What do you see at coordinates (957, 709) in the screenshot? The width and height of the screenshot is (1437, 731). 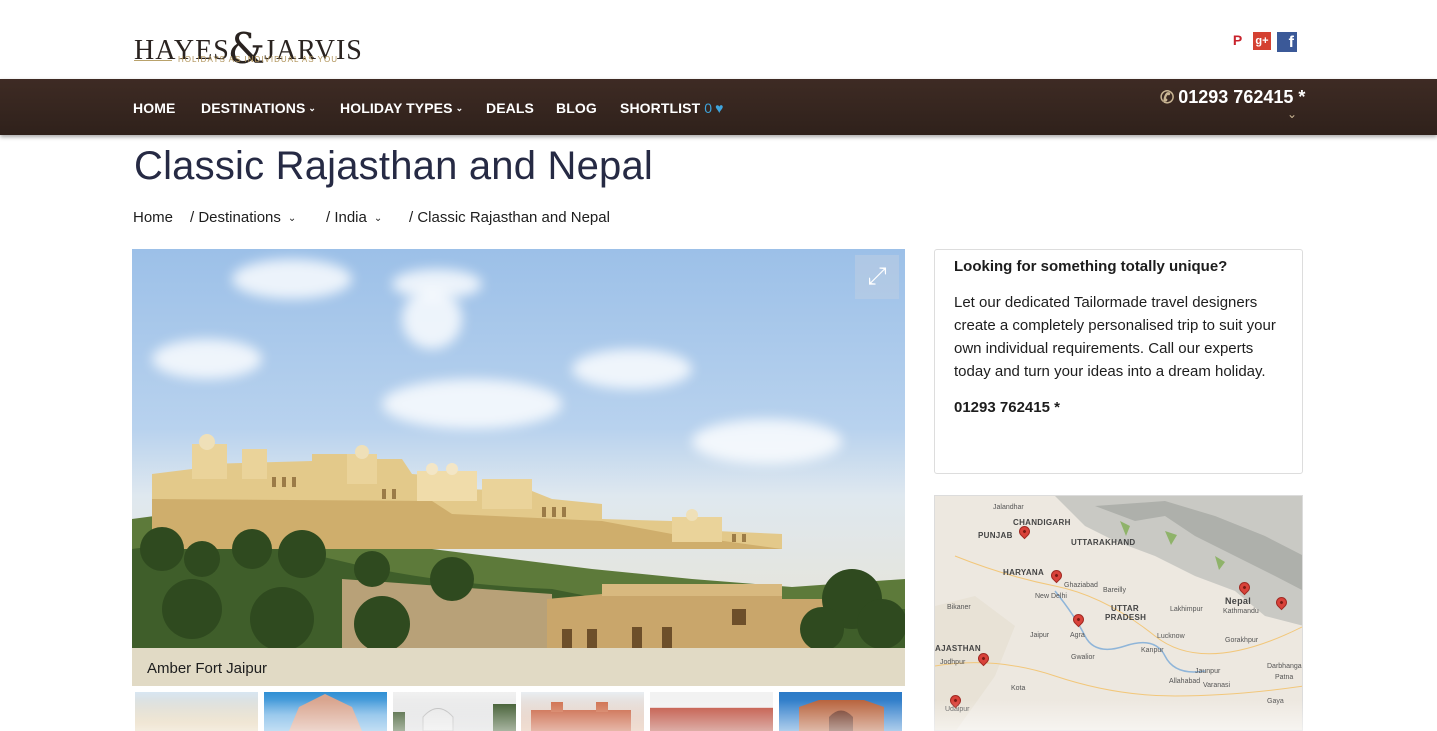 I see `map-city-label: Udaipur` at bounding box center [957, 709].